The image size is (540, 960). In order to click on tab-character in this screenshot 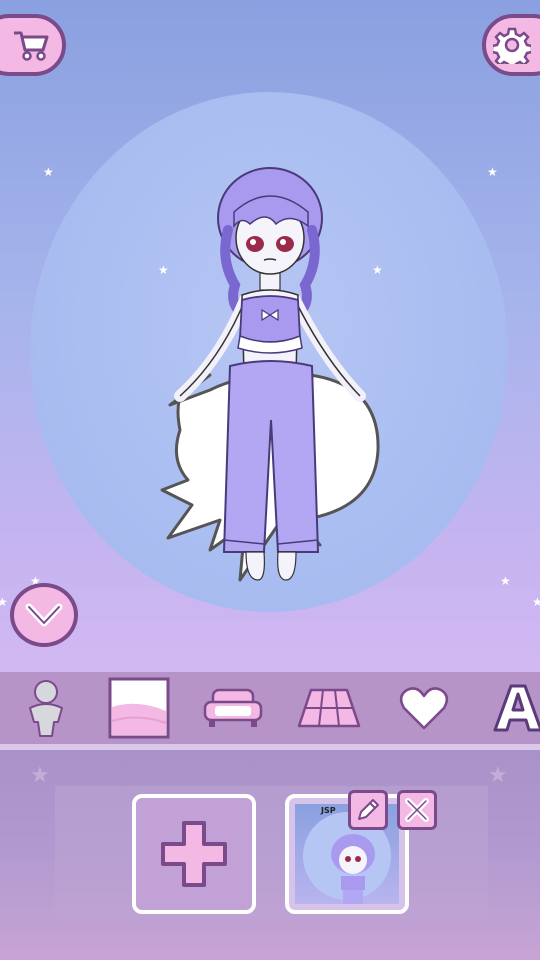, I will do `click(46, 708)`.